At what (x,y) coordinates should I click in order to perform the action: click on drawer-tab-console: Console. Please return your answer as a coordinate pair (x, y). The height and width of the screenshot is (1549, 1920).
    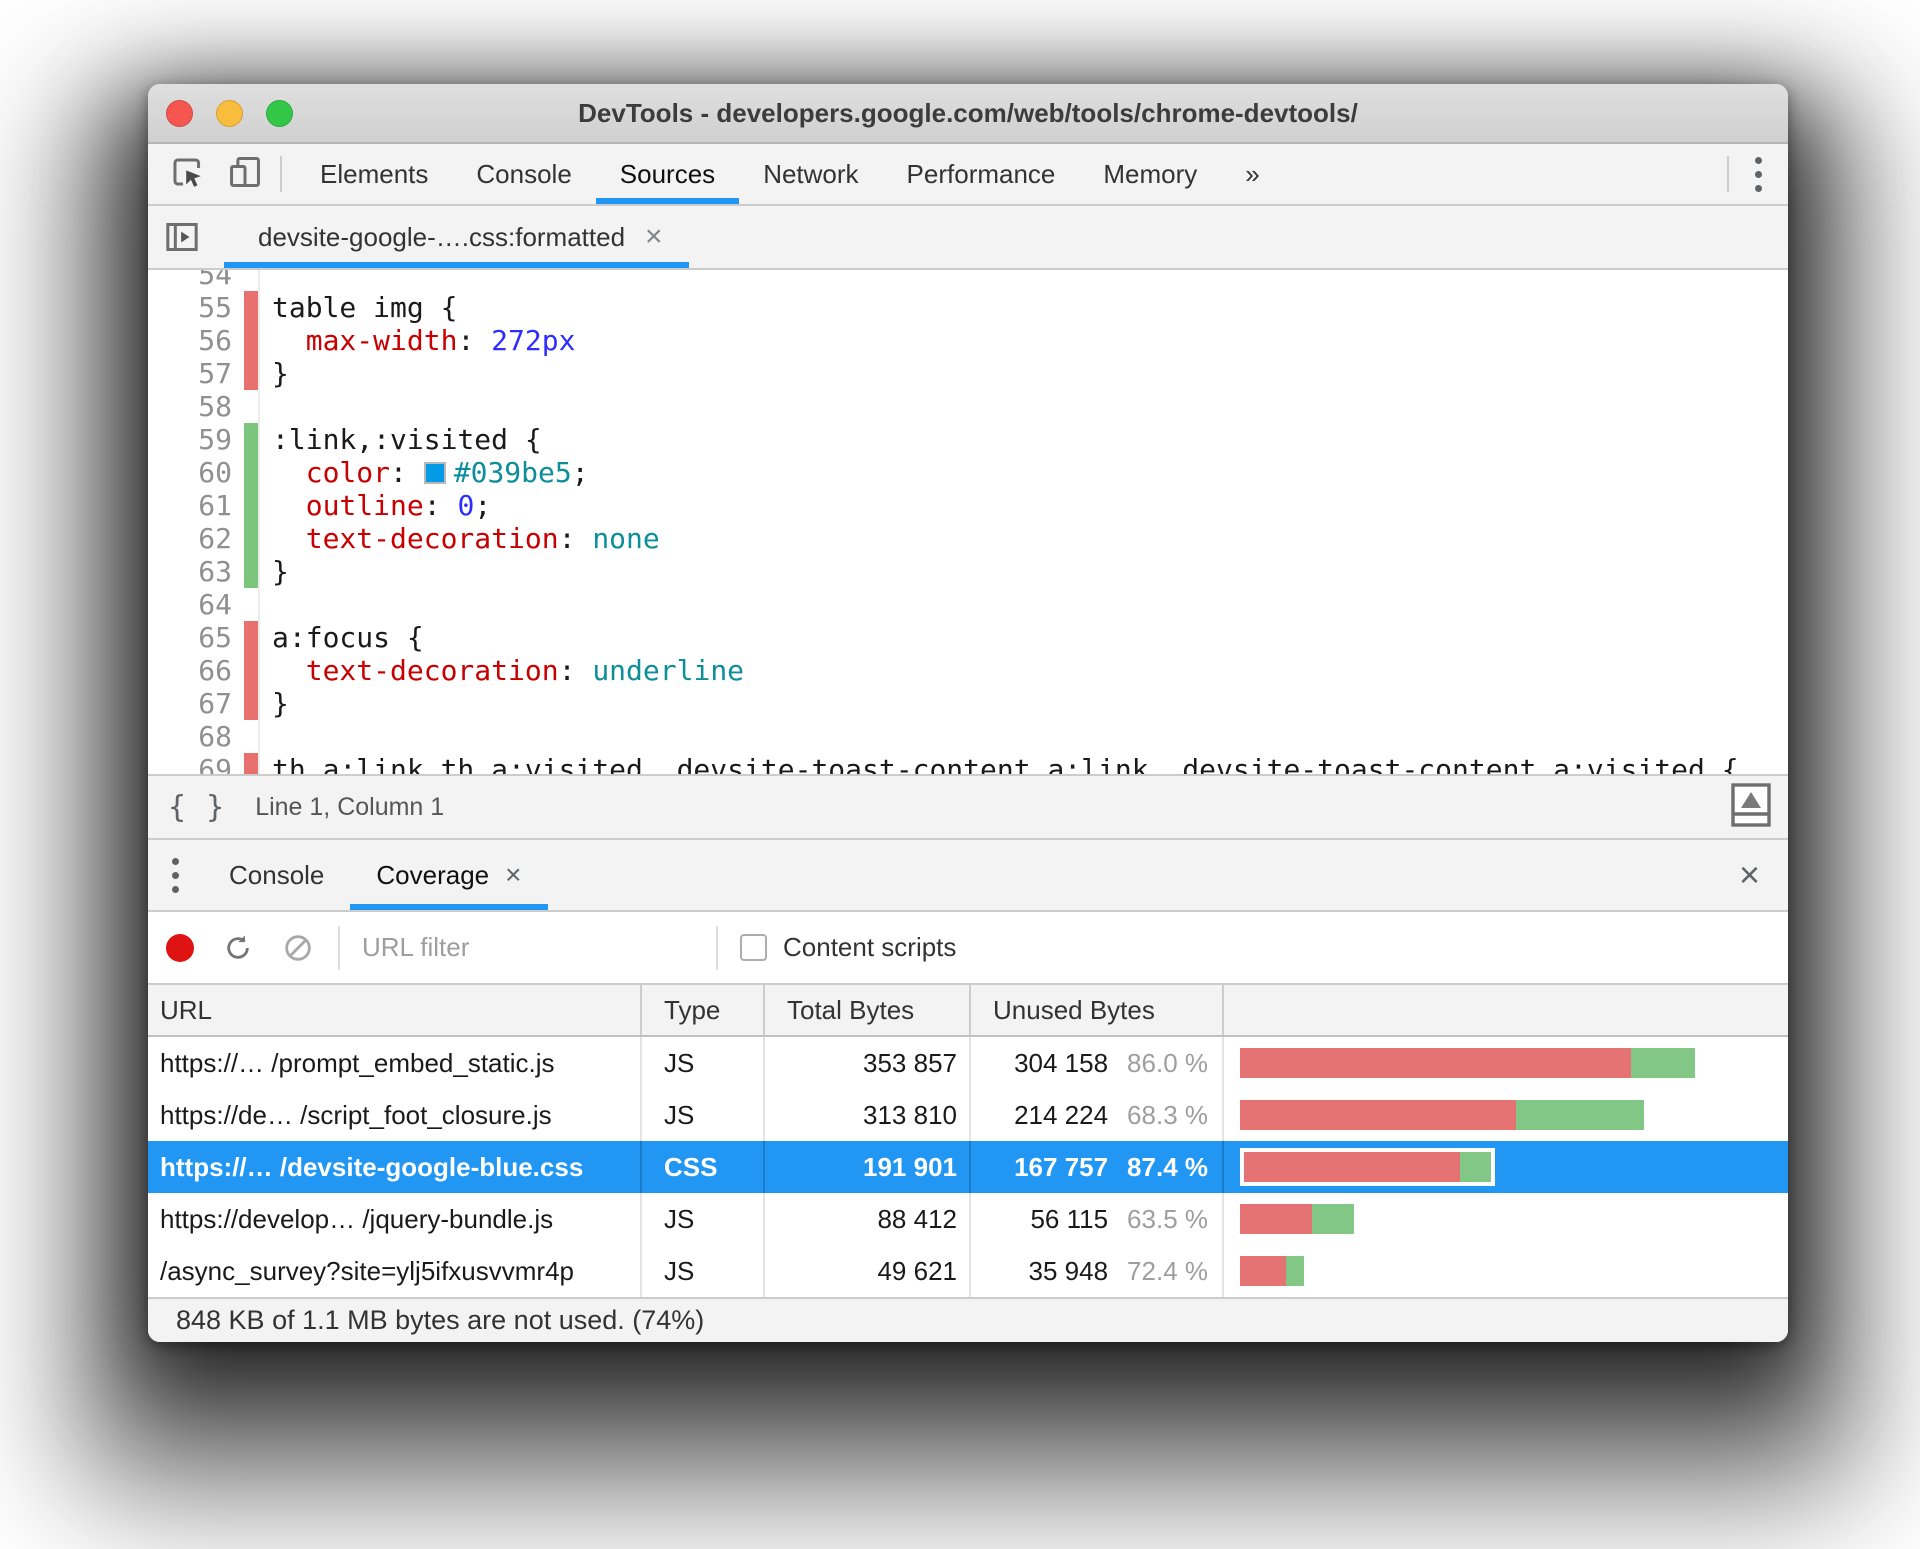
    Looking at the image, I should click on (276, 875).